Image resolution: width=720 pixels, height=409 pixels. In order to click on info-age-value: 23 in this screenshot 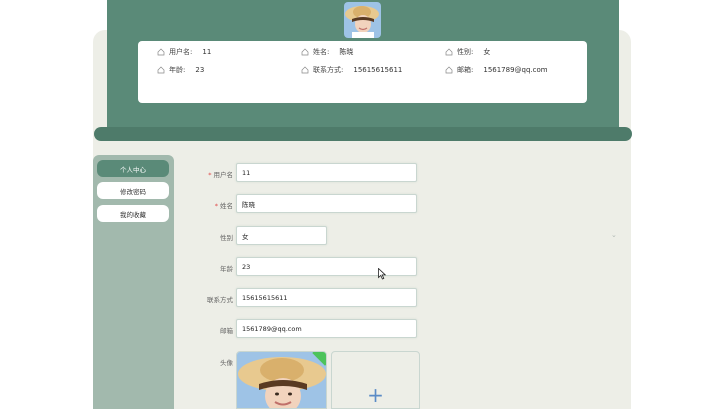, I will do `click(200, 70)`.